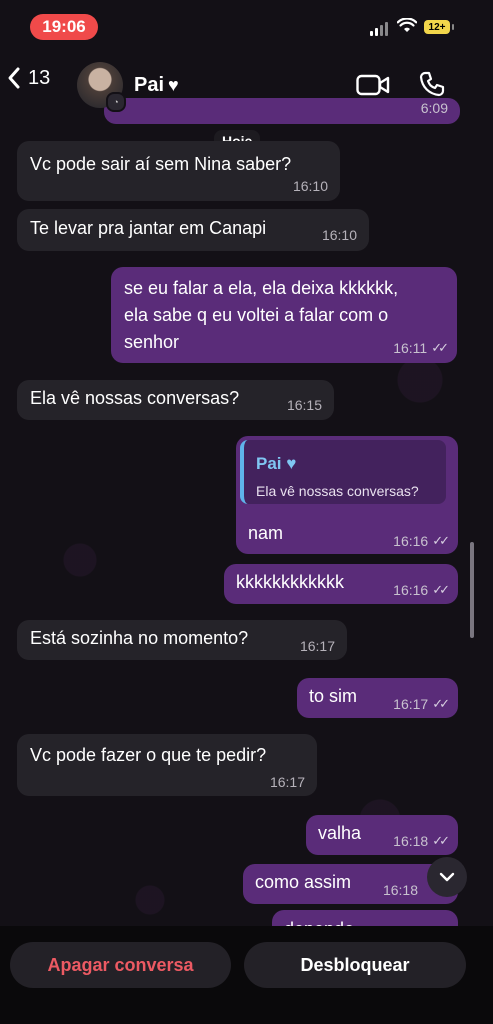 The height and width of the screenshot is (1024, 493). I want to click on message-text: to sim, so click(333, 696).